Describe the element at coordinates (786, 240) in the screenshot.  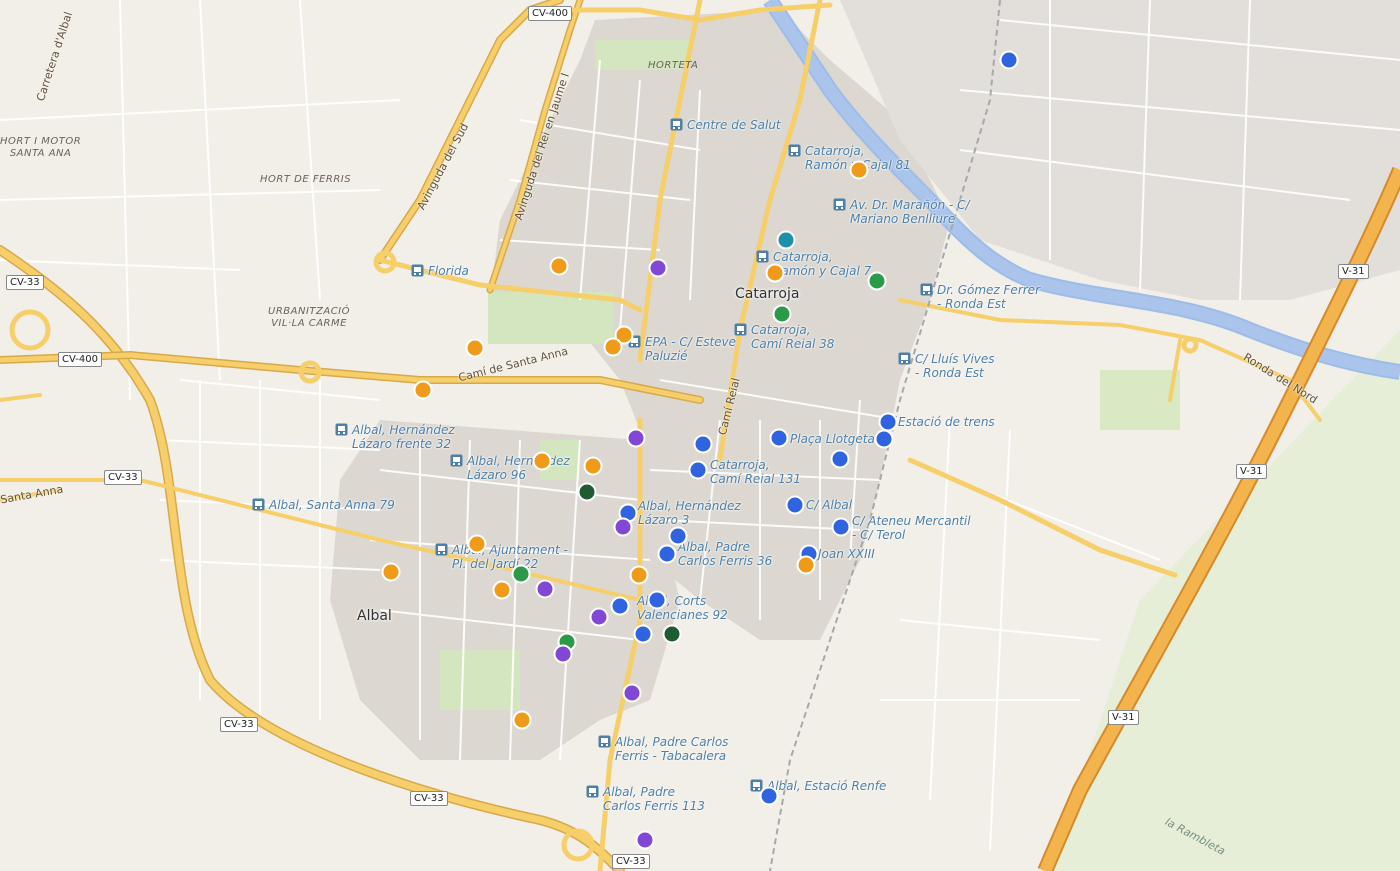
I see `map-marker-teal` at that location.